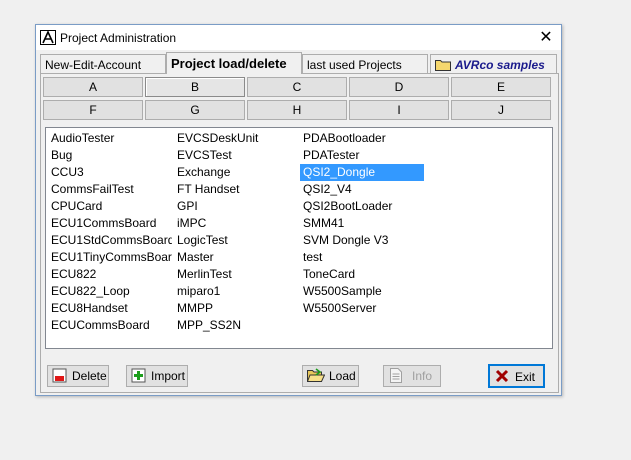 The height and width of the screenshot is (460, 631). Describe the element at coordinates (362, 291) in the screenshot. I see `list-item: W5500Sample` at that location.